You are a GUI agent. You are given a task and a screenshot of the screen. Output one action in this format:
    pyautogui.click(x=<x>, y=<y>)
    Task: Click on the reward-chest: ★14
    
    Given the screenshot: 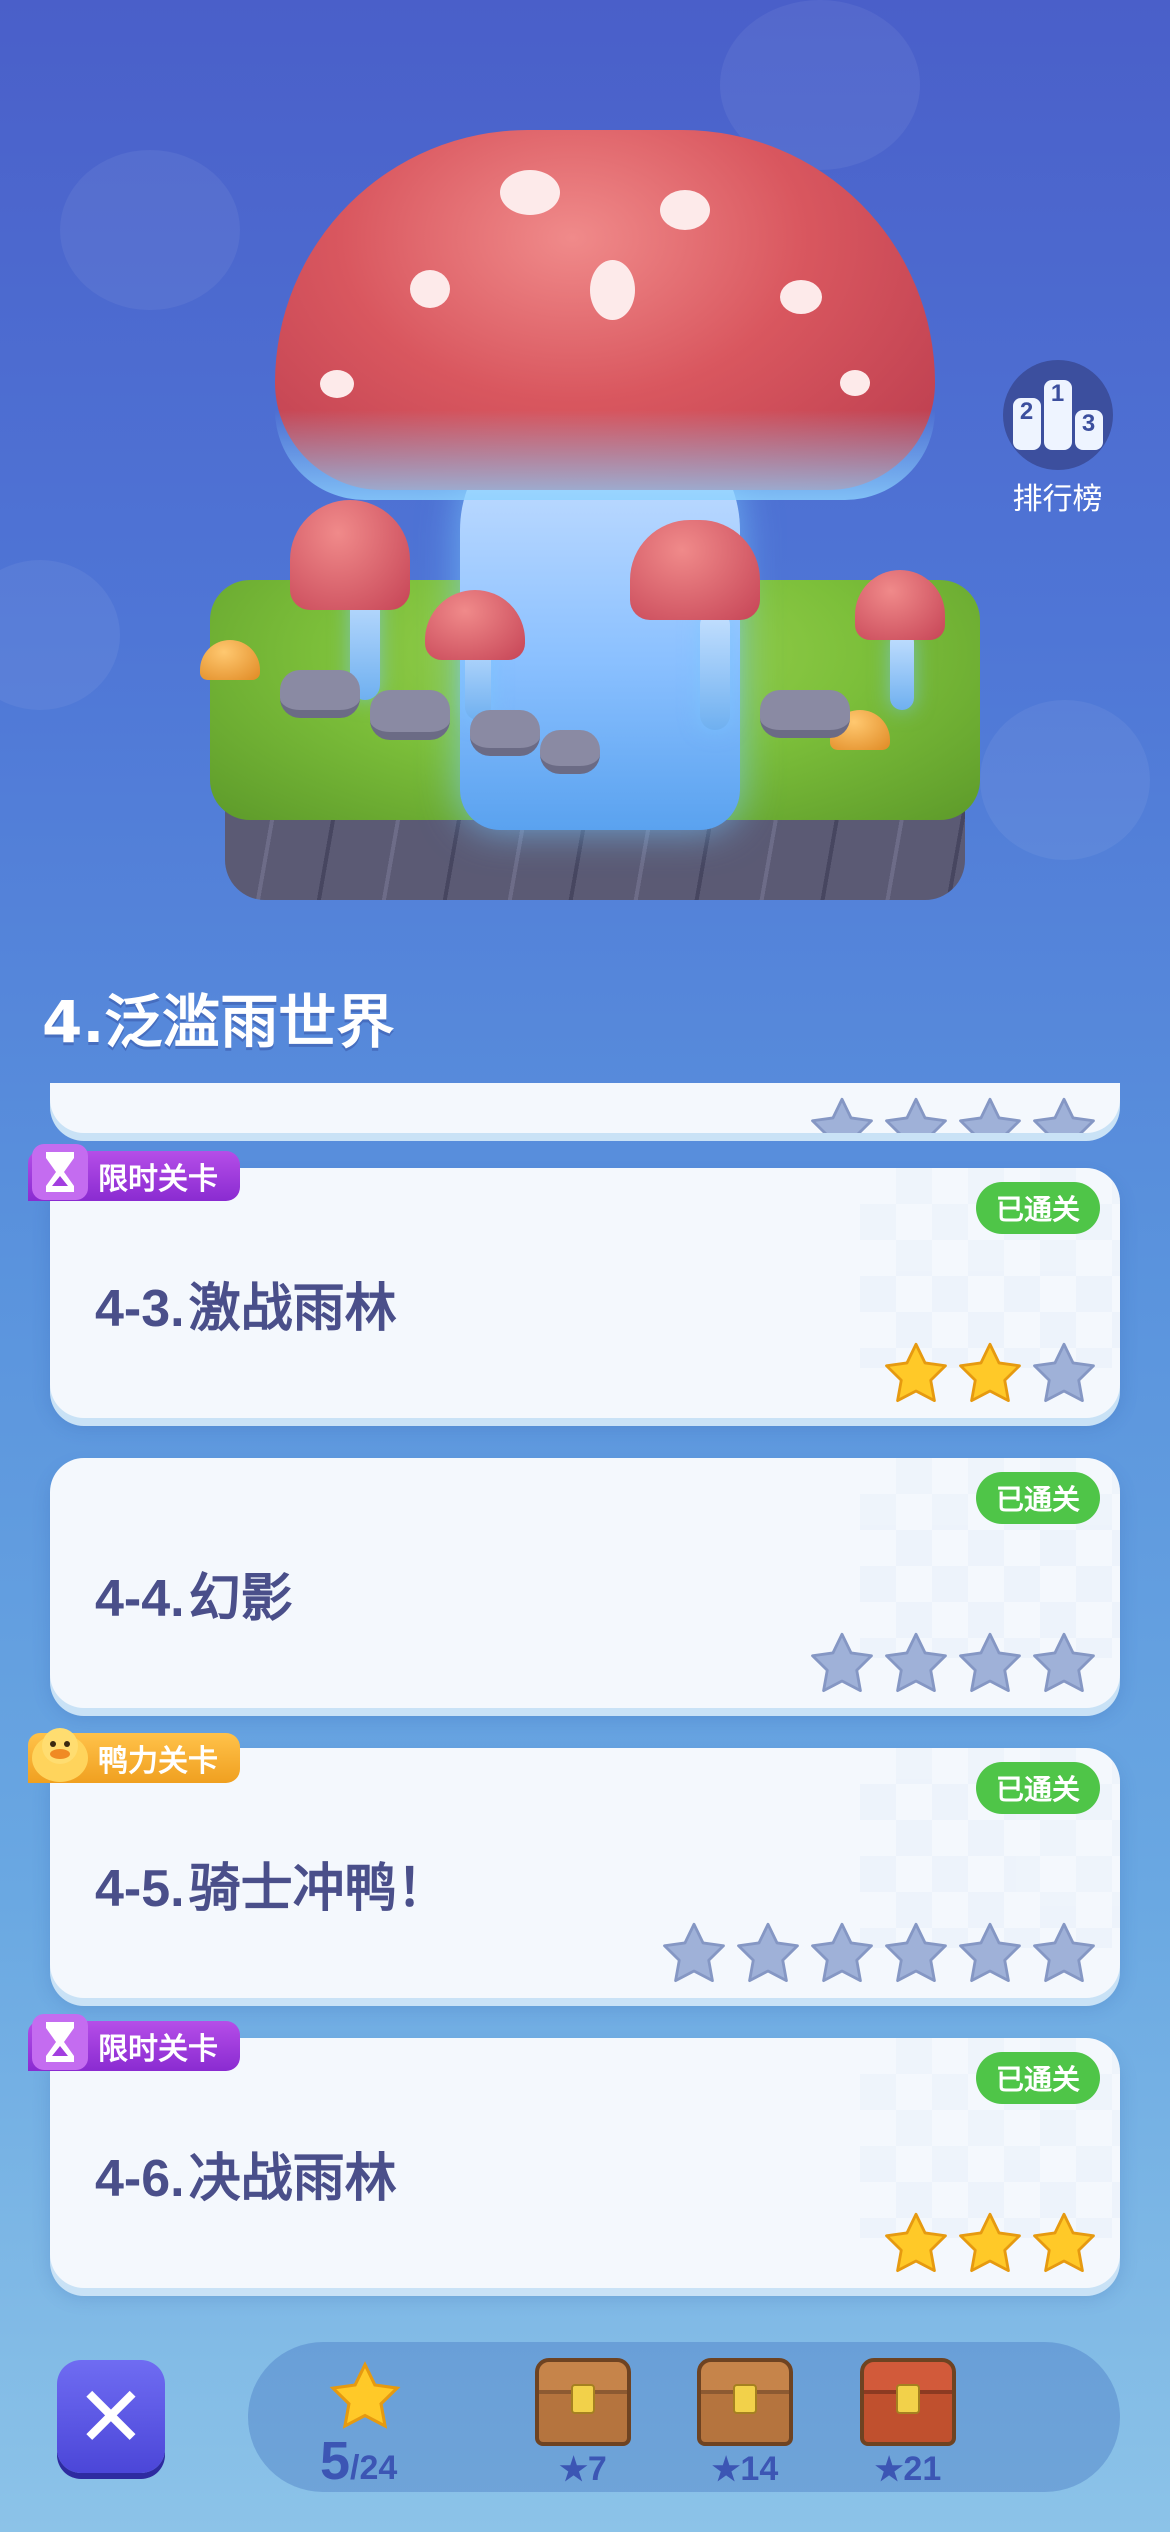 What is the action you would take?
    pyautogui.click(x=745, y=2423)
    